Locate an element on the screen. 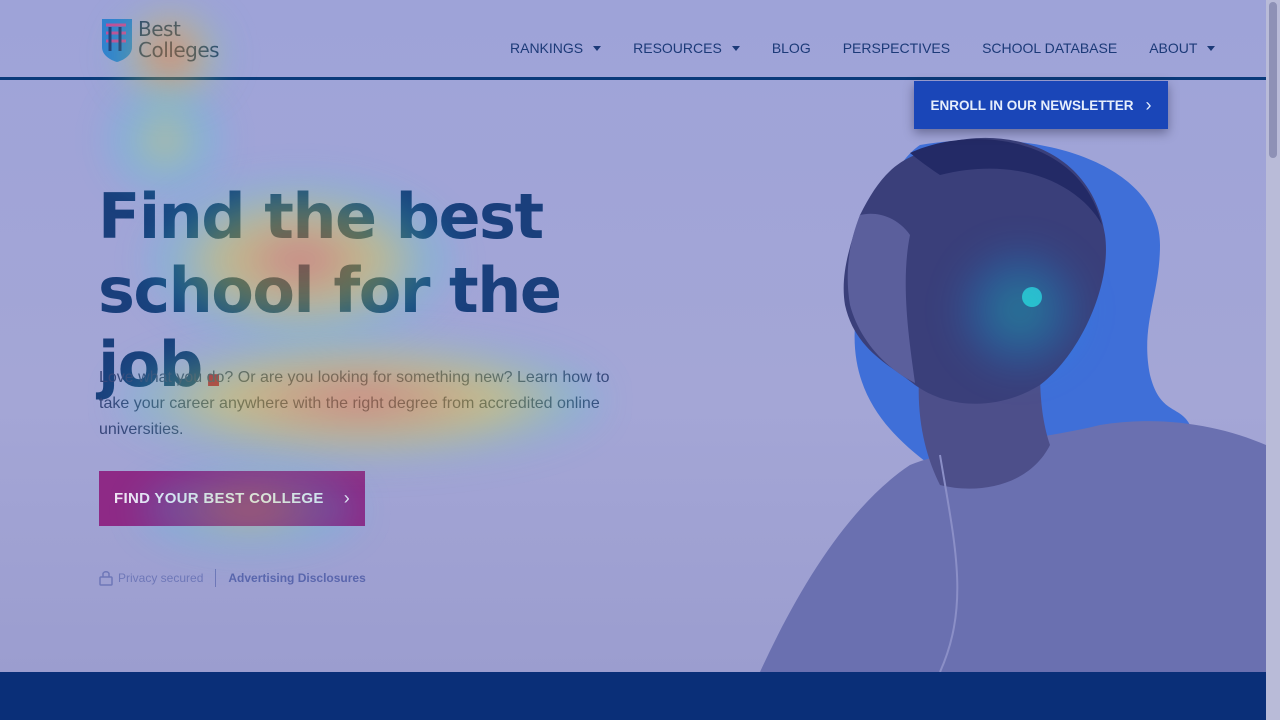  logo-wordmark: Best Colleges is located at coordinates (179, 39).